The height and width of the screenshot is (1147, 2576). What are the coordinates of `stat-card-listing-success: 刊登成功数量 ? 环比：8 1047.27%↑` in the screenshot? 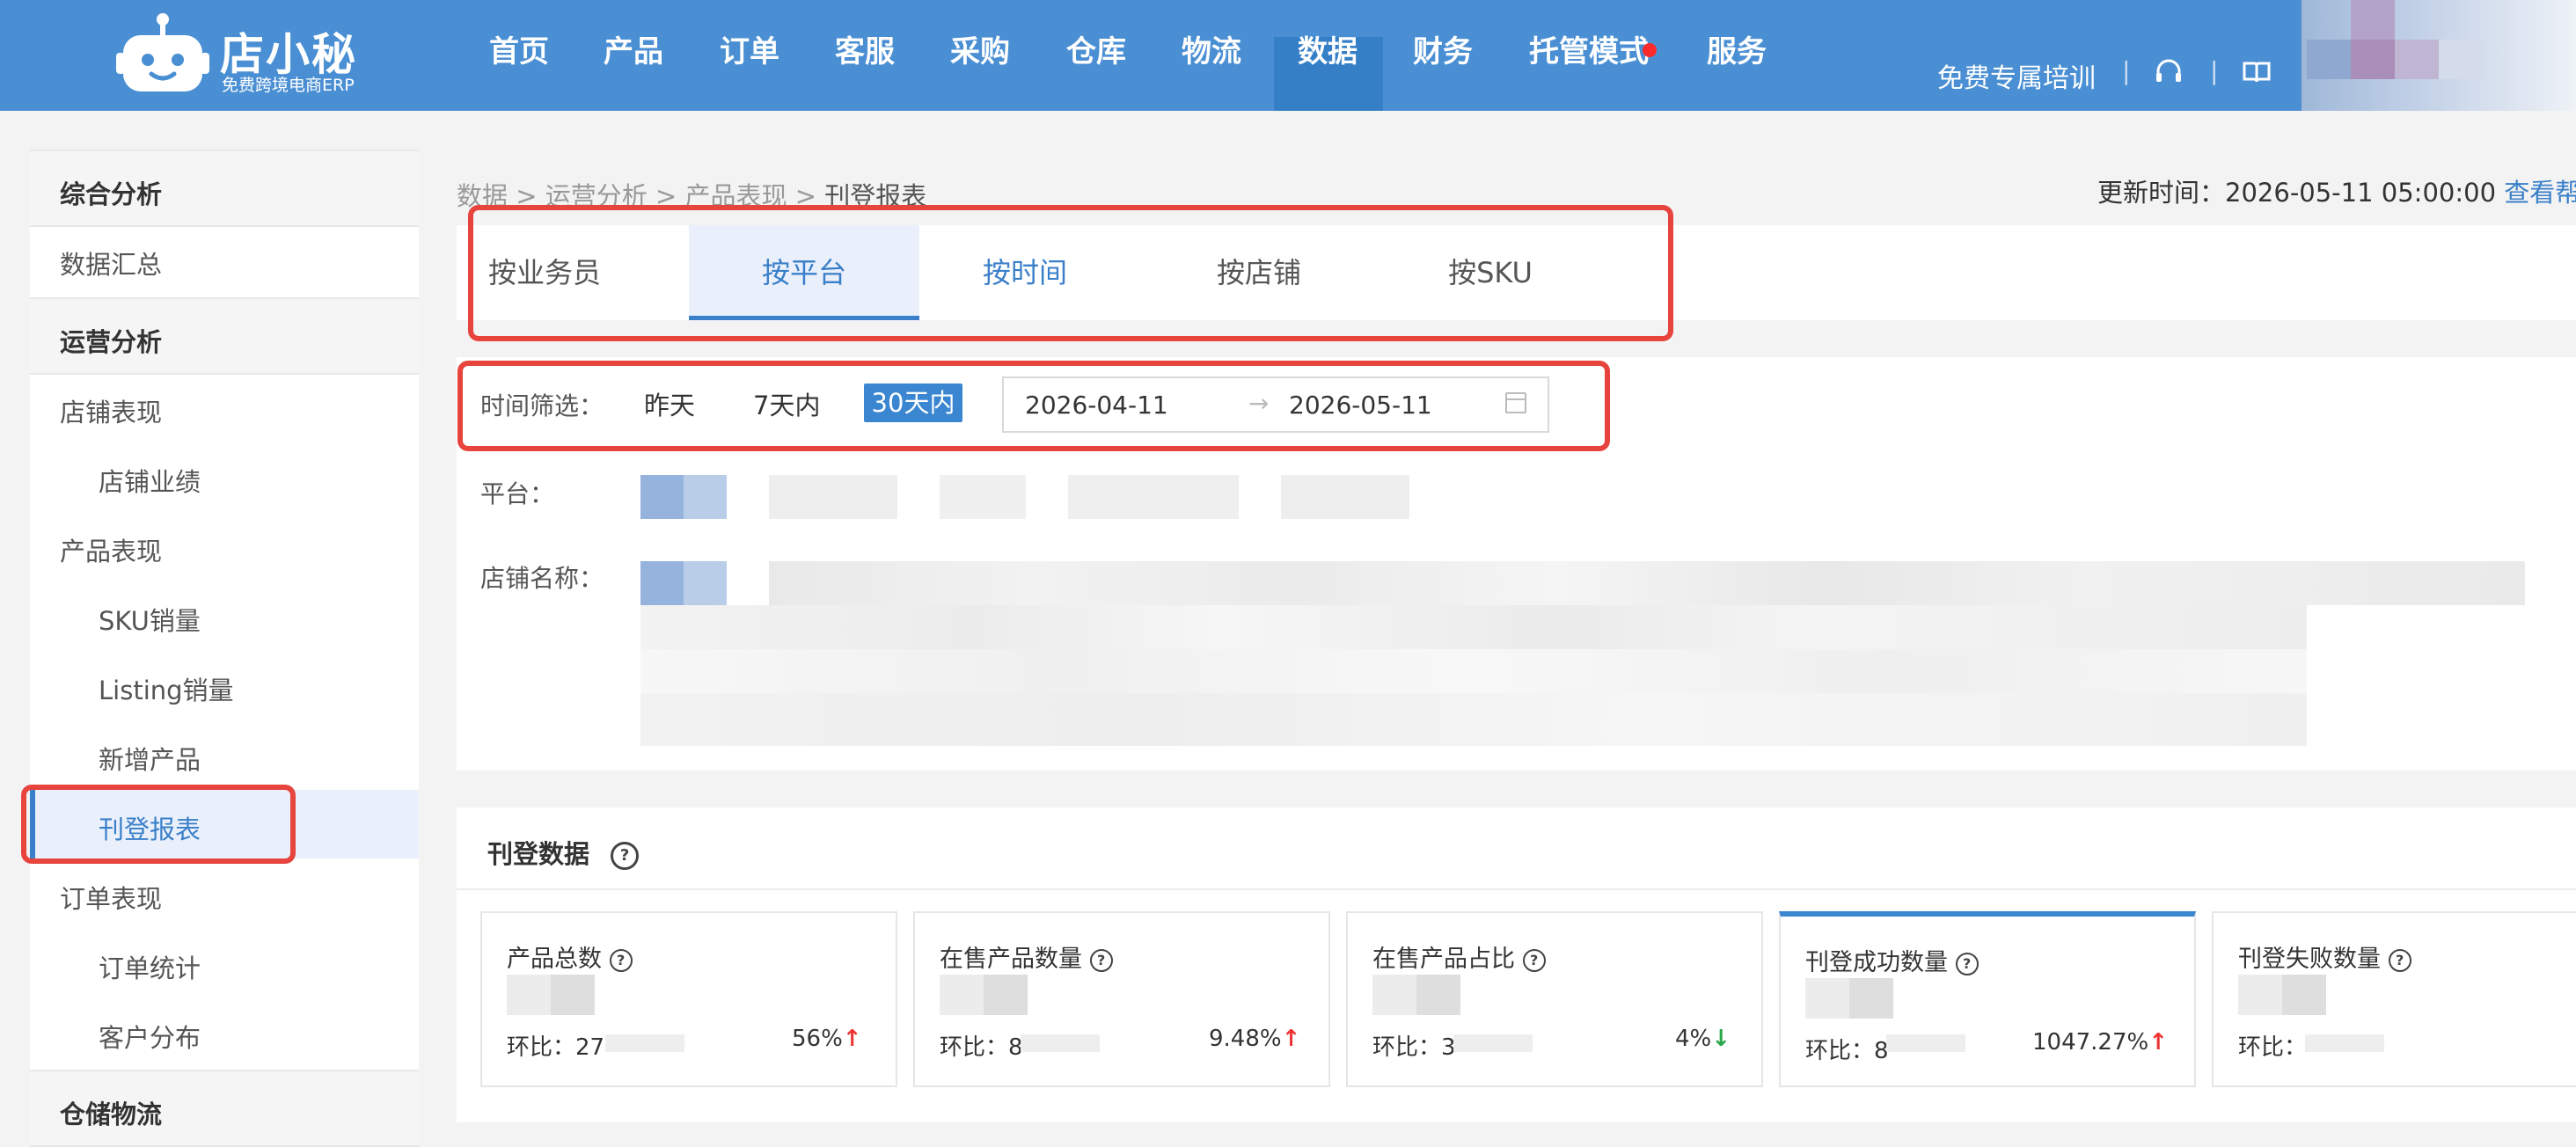 It's located at (1988, 999).